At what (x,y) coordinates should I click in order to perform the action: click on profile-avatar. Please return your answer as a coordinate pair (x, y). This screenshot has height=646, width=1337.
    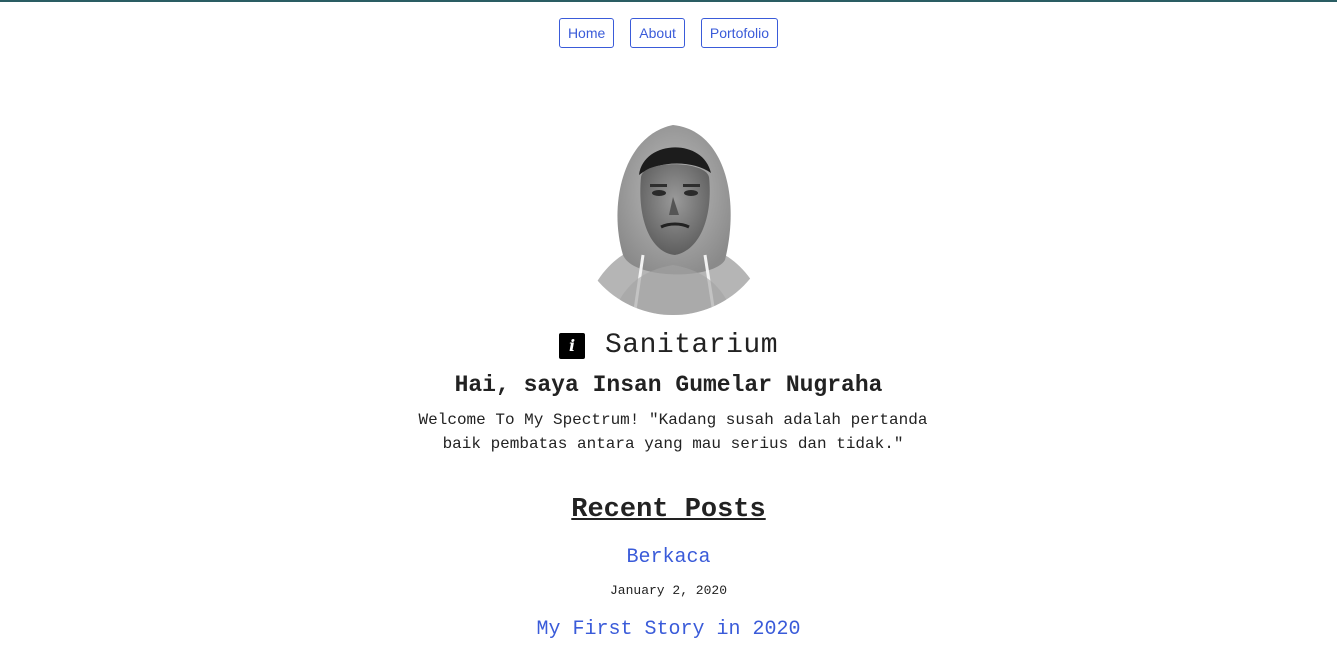
    Looking at the image, I should click on (673, 215).